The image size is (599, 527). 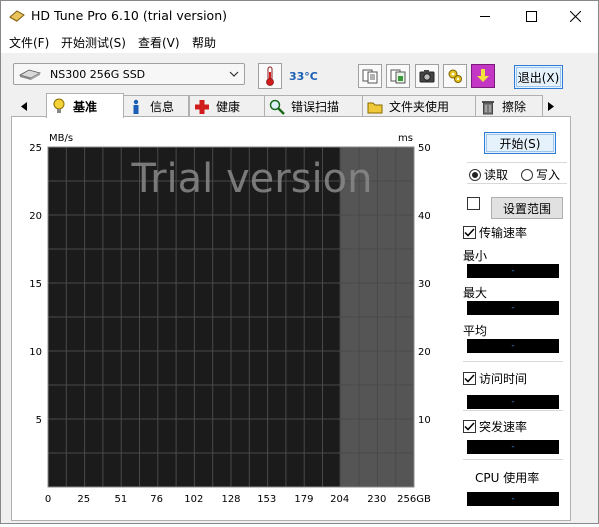 I want to click on y-right-tick-label: 30, so click(x=424, y=284).